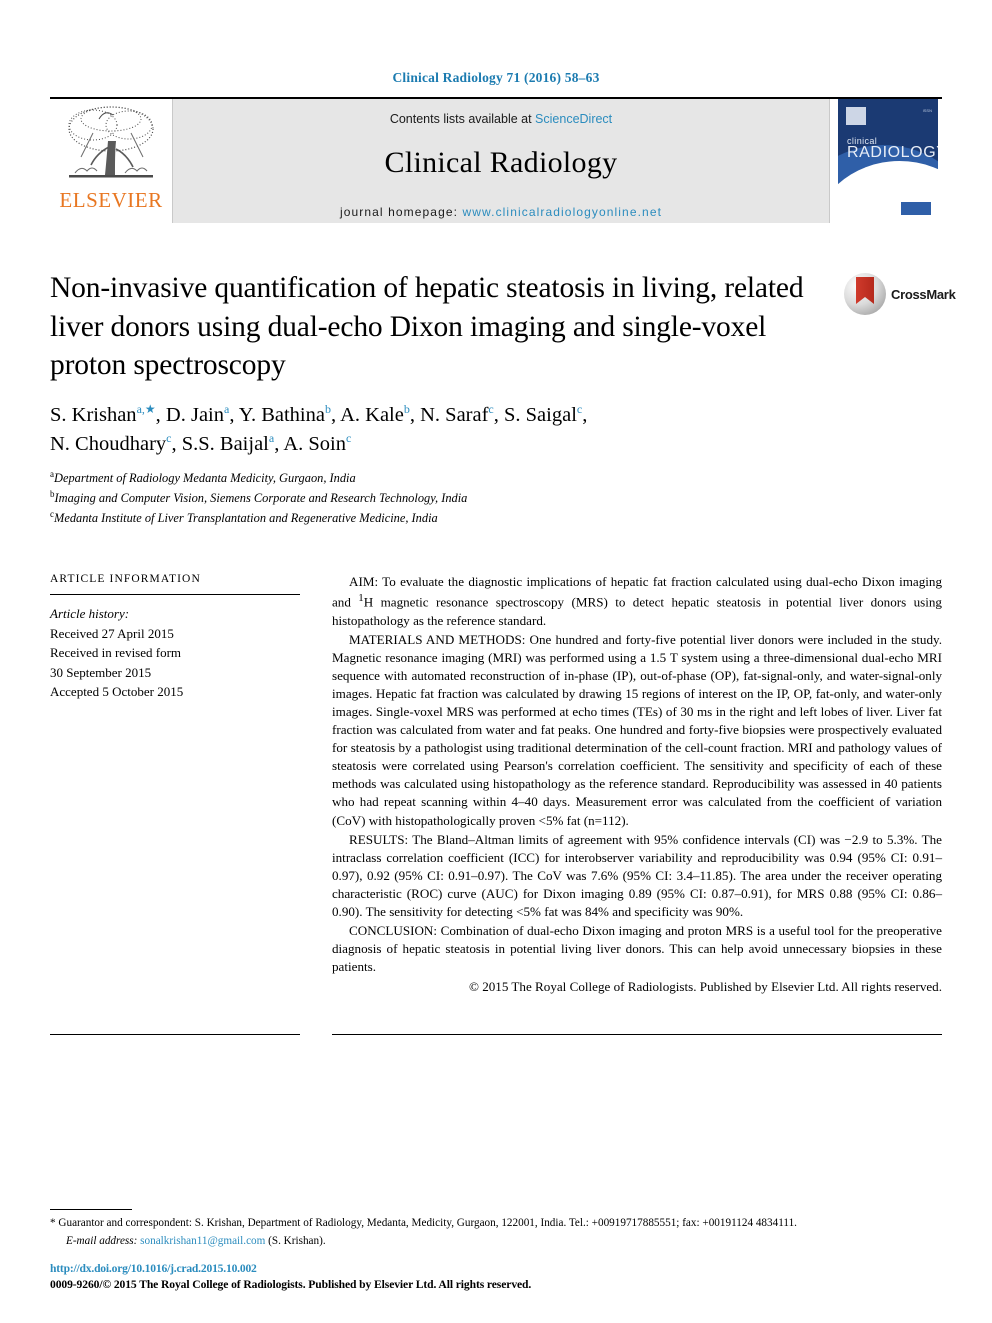  I want to click on crossmark-badge: CrossMark, so click(900, 294).